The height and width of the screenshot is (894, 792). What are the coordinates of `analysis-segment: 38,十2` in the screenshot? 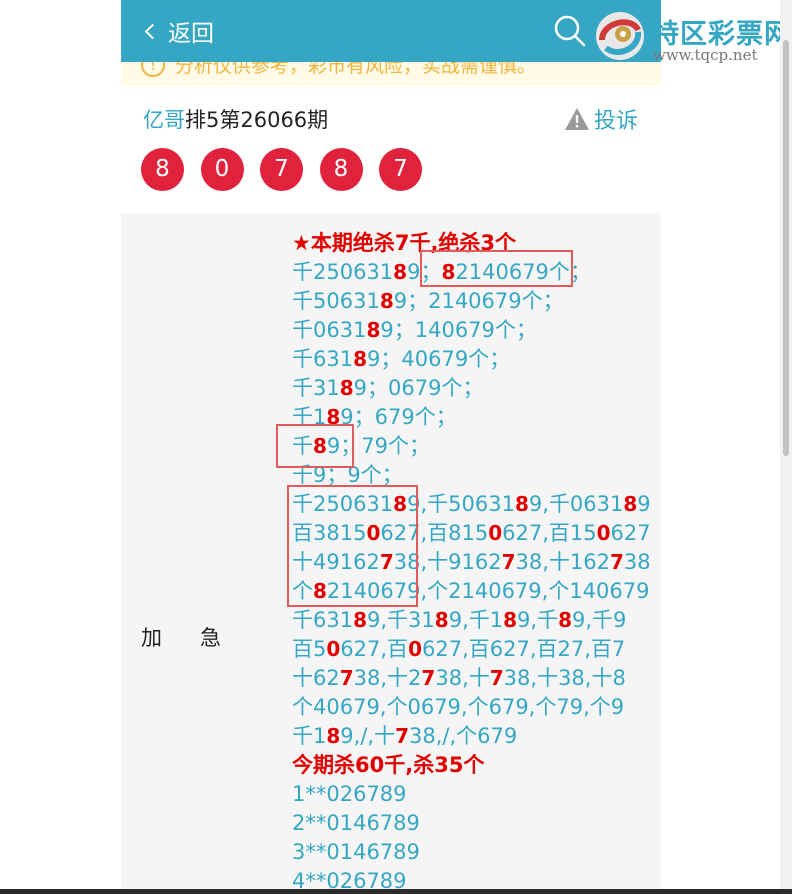 It's located at (387, 678).